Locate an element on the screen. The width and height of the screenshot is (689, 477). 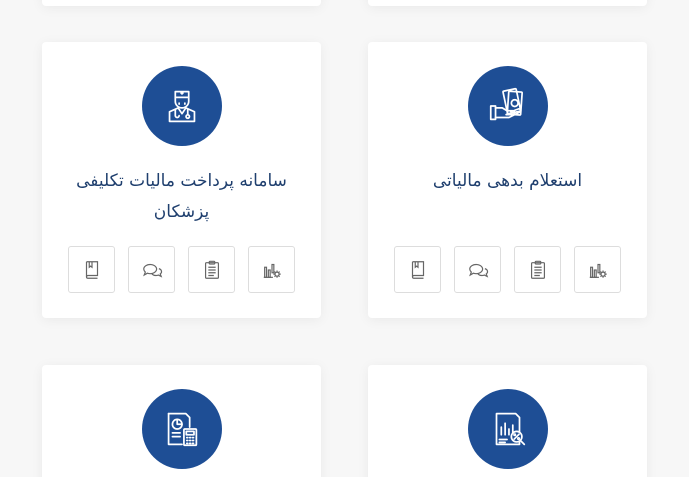
service-card-calculator is located at coordinates (181, 421).